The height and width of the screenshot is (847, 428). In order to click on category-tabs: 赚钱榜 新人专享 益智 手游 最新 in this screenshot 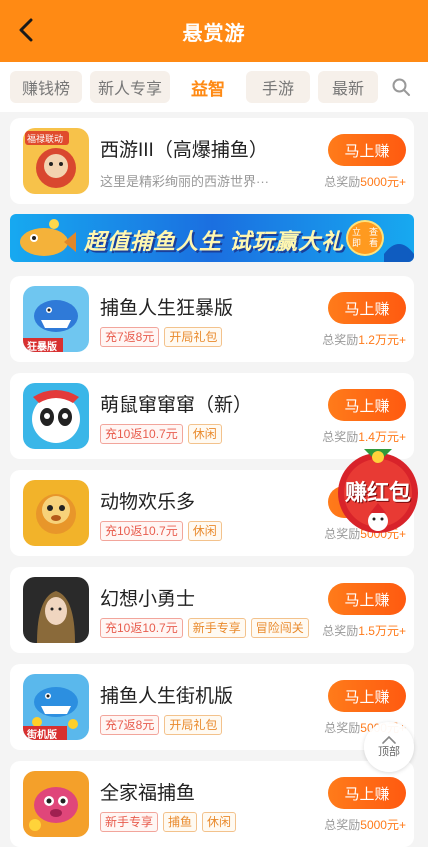, I will do `click(214, 87)`.